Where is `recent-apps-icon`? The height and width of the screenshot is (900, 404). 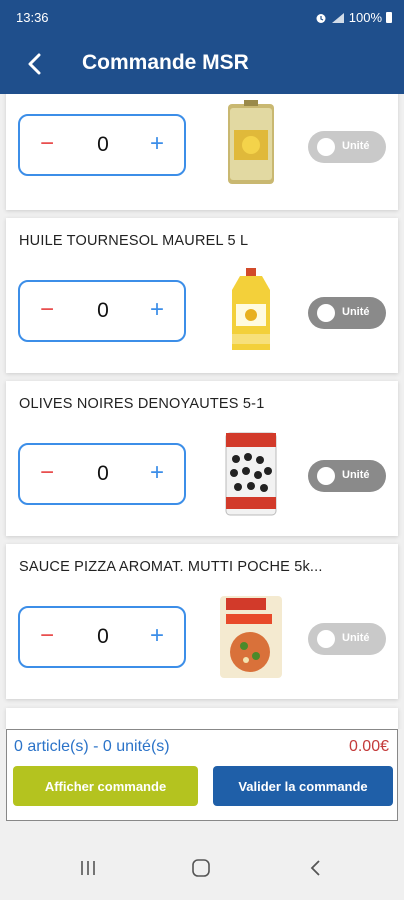
recent-apps-icon is located at coordinates (88, 868).